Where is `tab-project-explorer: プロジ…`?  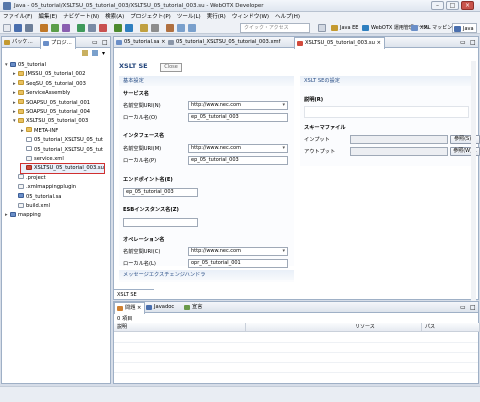 tab-project-explorer: プロジ… is located at coordinates (58, 43).